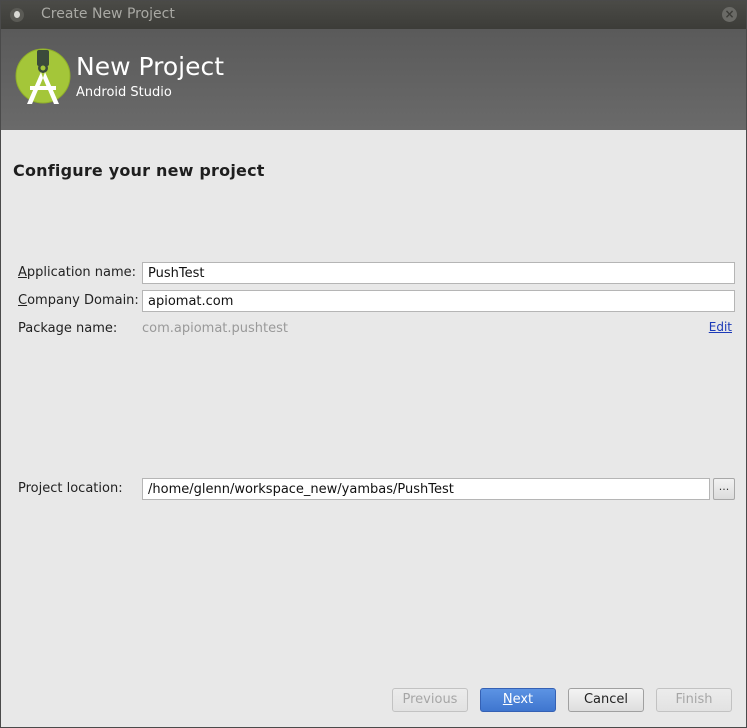 The width and height of the screenshot is (747, 728). I want to click on section-title: Configure your new project, so click(139, 170).